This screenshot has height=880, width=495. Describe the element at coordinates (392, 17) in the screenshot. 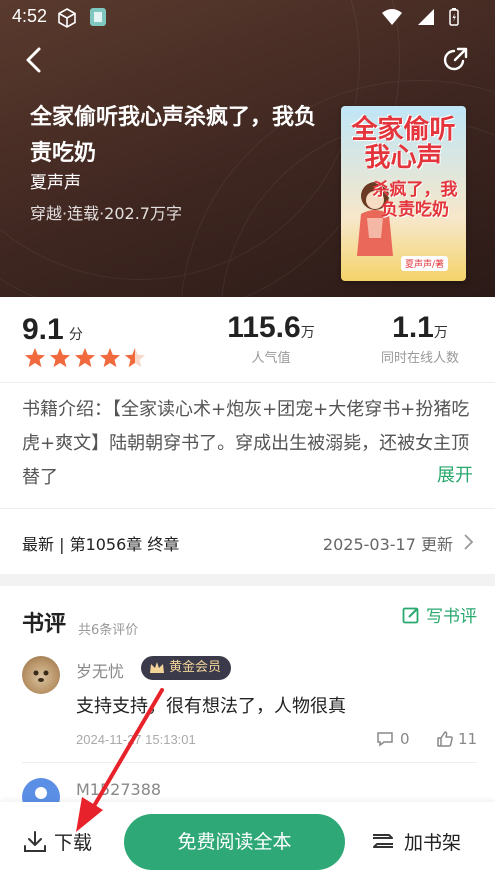

I see `wifi-icon` at that location.